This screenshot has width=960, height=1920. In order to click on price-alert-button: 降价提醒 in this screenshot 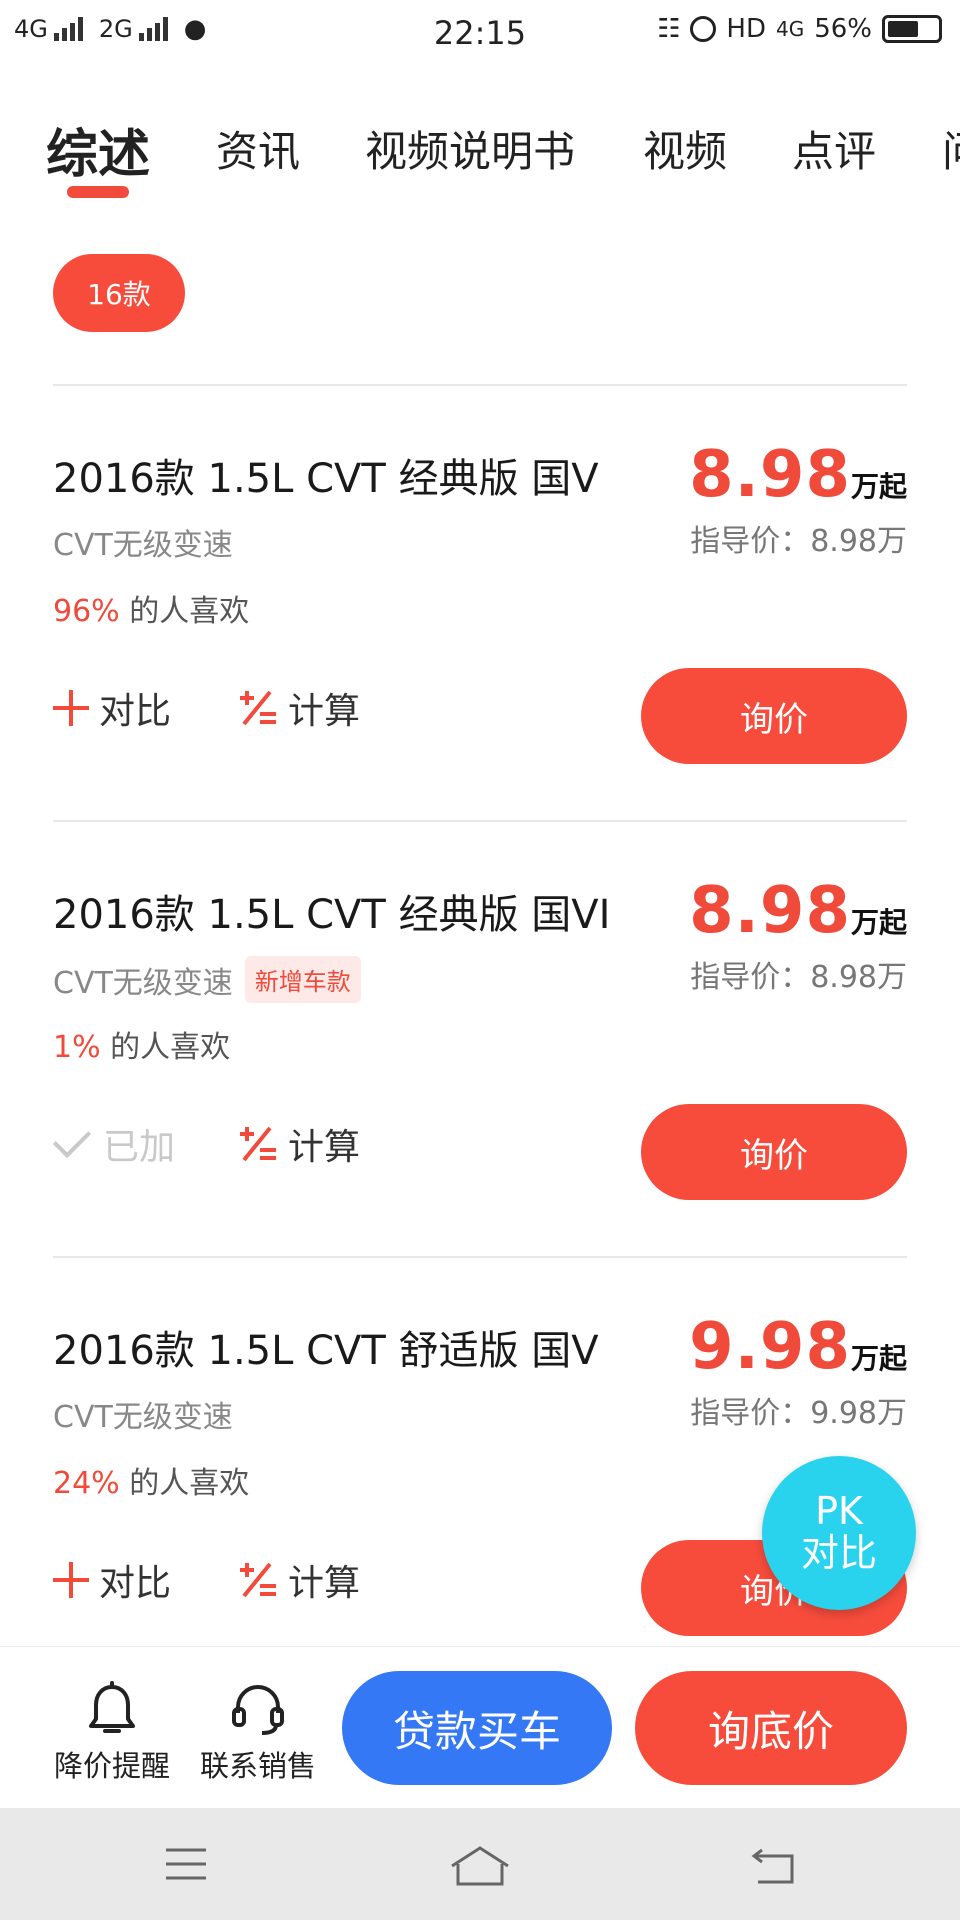, I will do `click(112, 1733)`.